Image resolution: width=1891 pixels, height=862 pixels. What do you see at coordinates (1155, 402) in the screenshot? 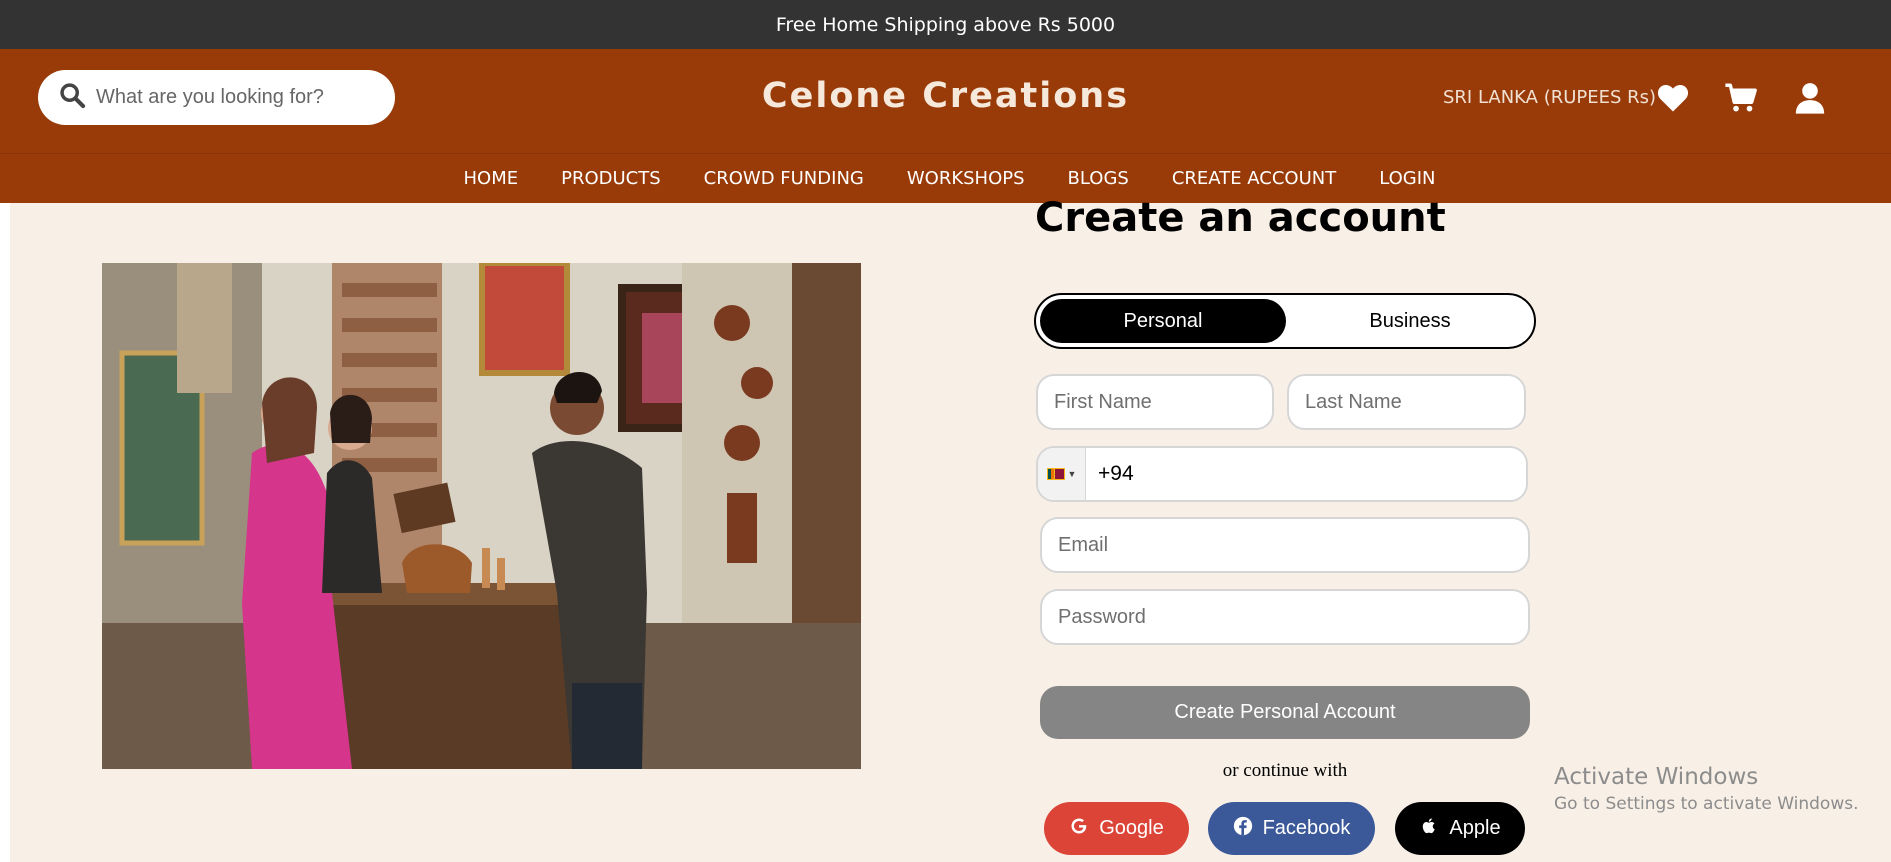
I see `first-name-field` at bounding box center [1155, 402].